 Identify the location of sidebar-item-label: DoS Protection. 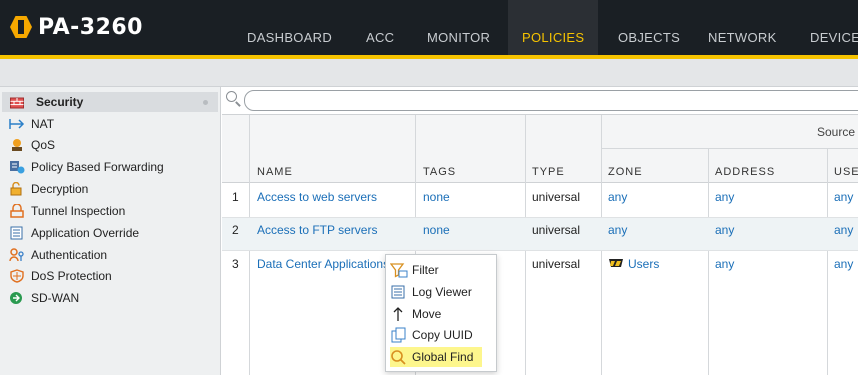
(71, 276).